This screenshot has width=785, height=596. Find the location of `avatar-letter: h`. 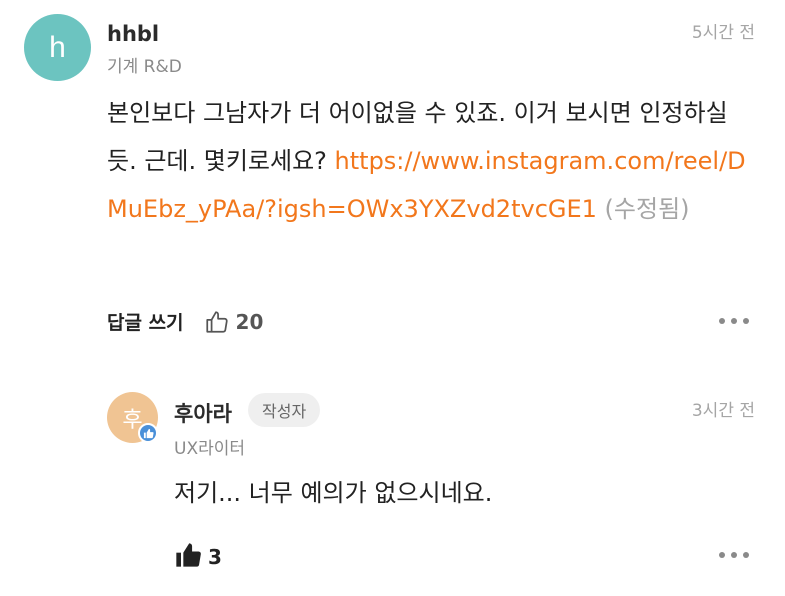

avatar-letter: h is located at coordinates (57, 47).